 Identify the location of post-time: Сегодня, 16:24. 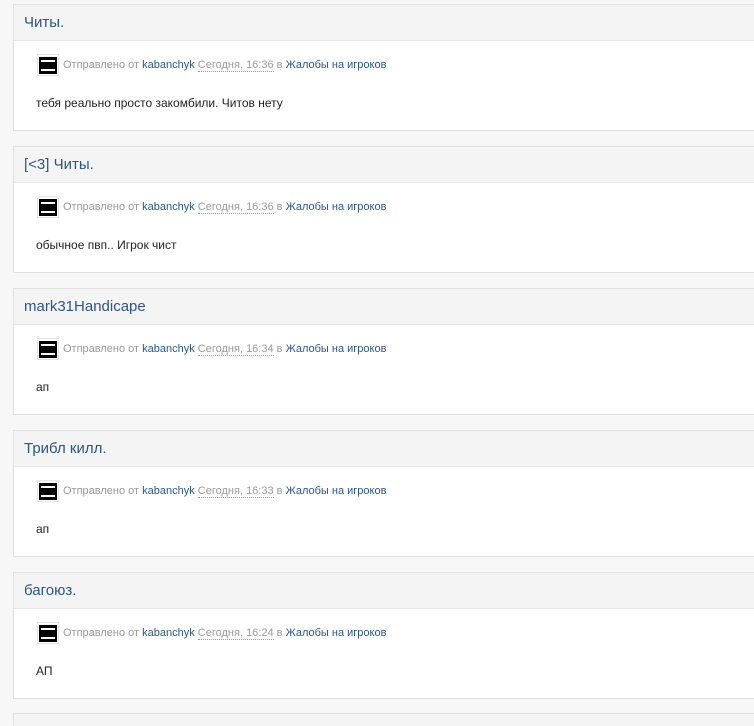
(235, 633).